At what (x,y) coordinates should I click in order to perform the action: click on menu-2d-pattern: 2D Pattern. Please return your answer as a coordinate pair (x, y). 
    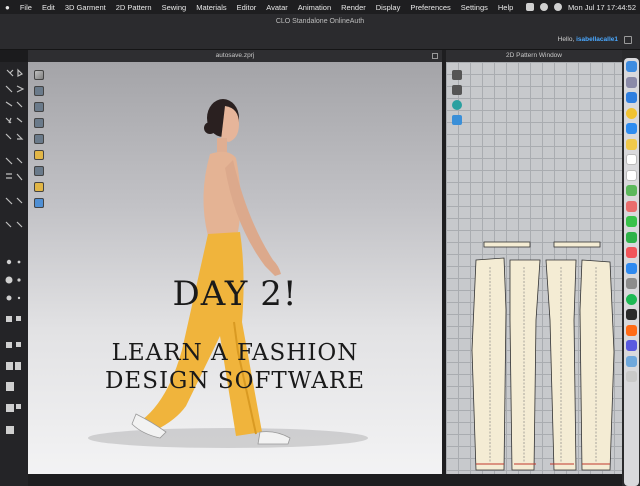
    Looking at the image, I should click on (134, 7).